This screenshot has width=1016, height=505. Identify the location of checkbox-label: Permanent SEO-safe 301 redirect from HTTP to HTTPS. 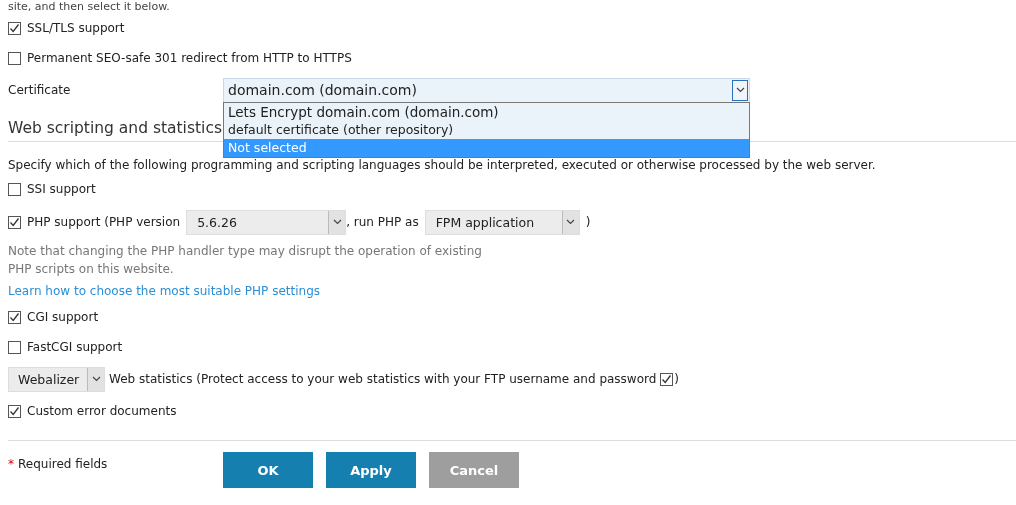
(189, 58).